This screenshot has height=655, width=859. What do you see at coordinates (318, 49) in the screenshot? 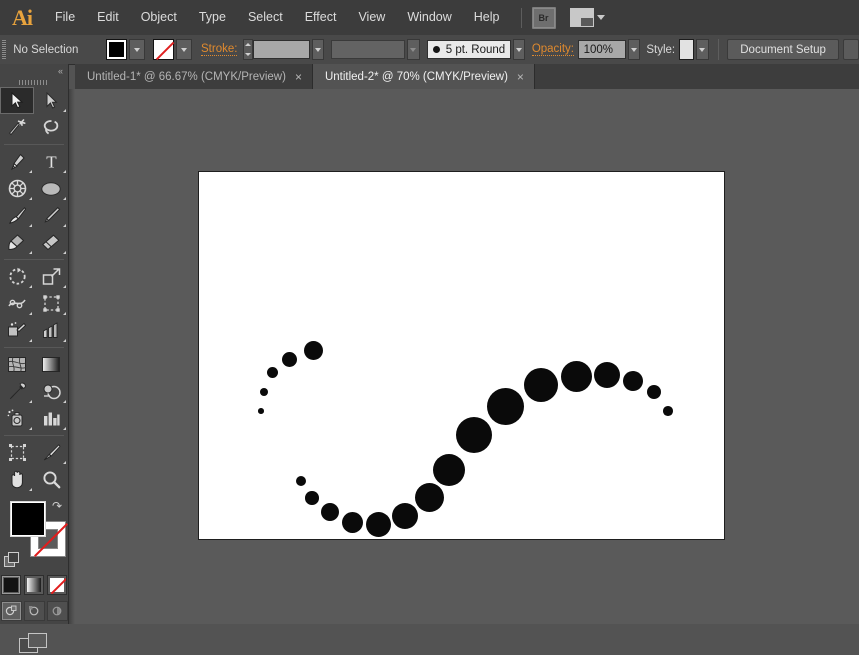
I see `stroke-weight-dropdown-button` at bounding box center [318, 49].